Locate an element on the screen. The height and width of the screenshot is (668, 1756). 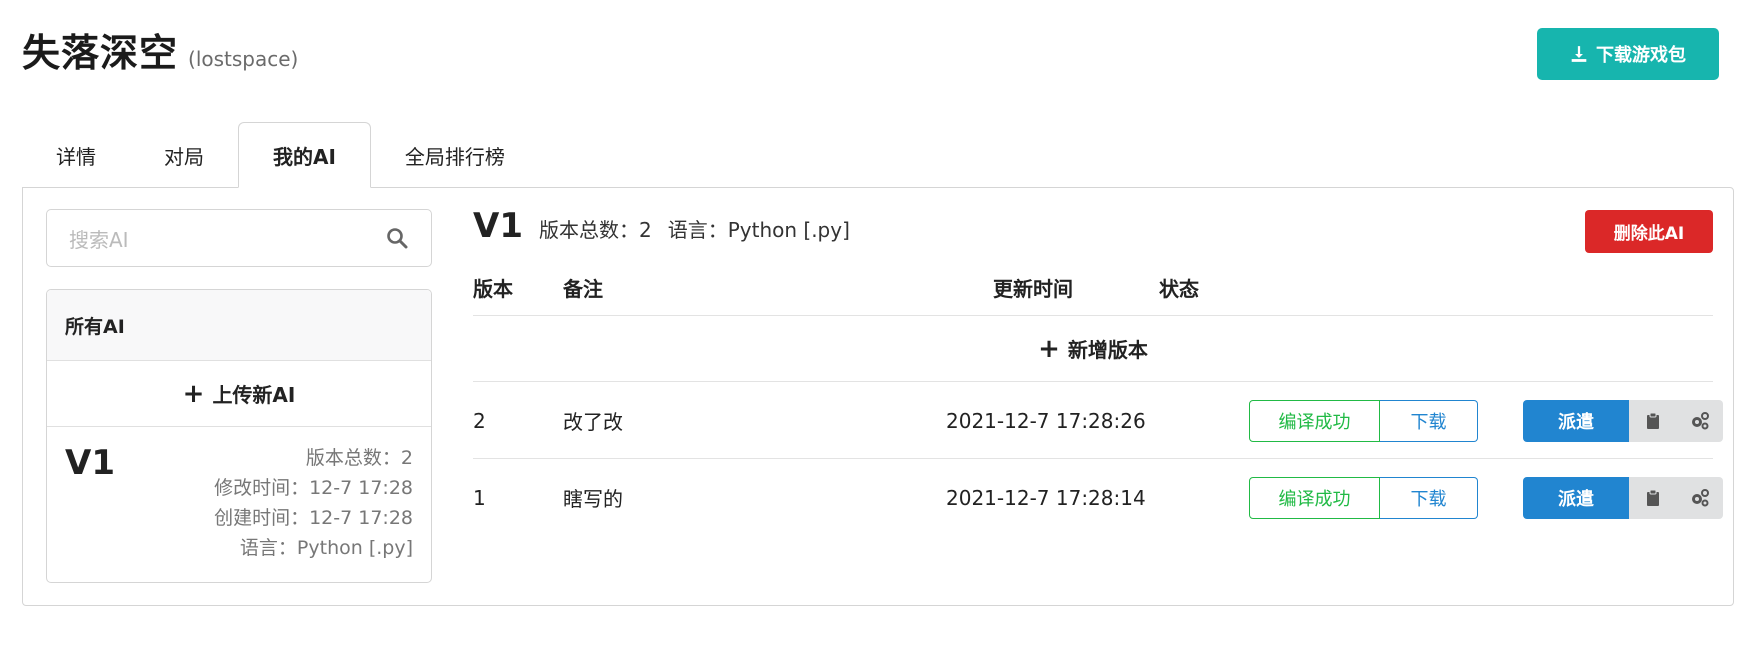
download-game-pack-button: 下载游戏包 is located at coordinates (1628, 54).